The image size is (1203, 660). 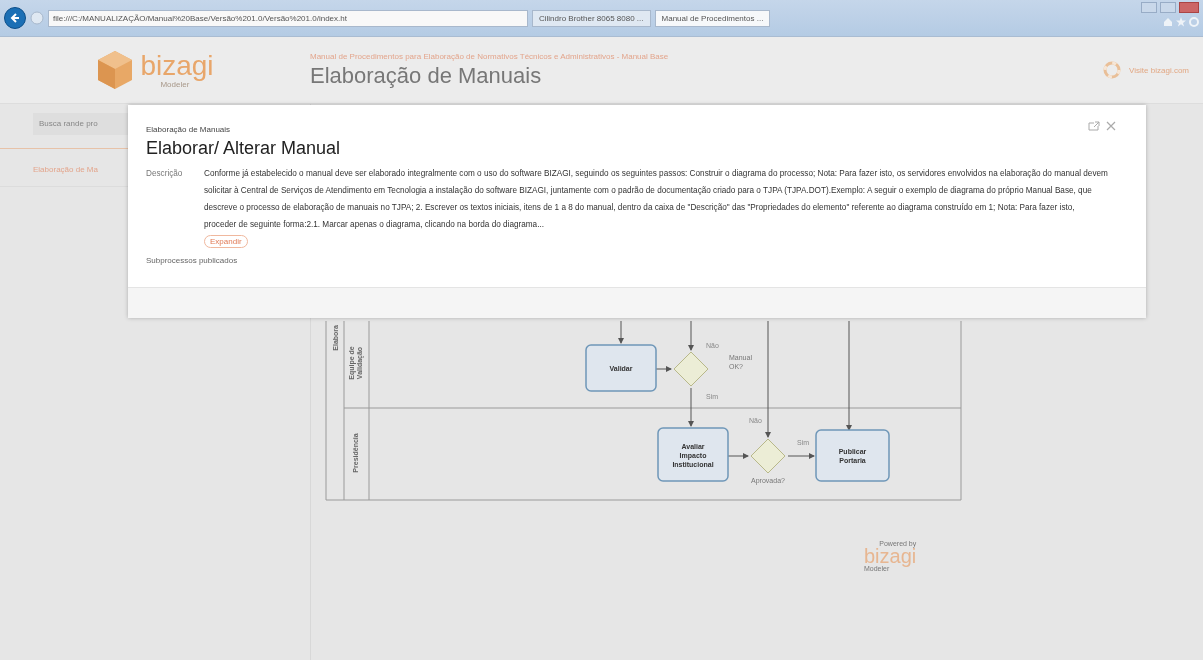 I want to click on modal-title: Elaborar/ Alterar Manual, so click(x=243, y=148).